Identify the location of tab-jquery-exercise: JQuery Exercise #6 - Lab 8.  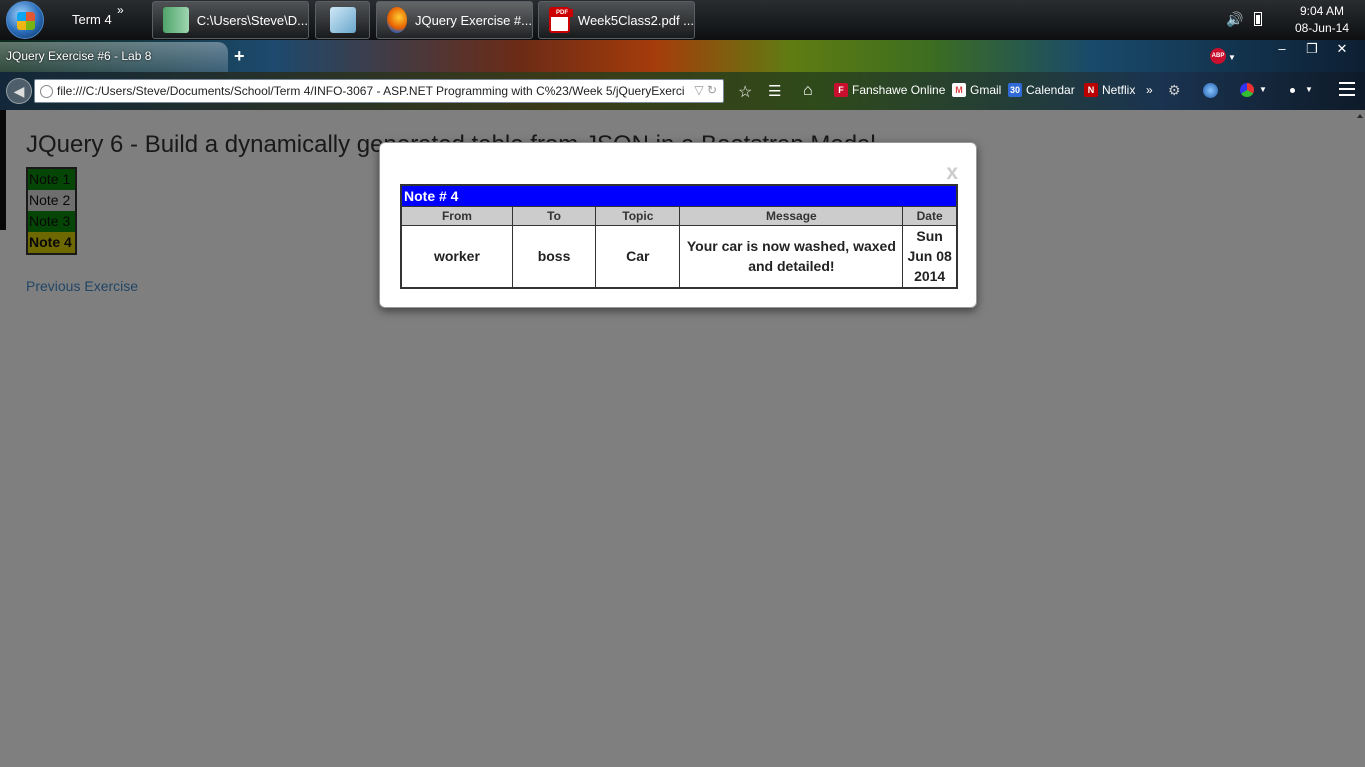
(114, 57).